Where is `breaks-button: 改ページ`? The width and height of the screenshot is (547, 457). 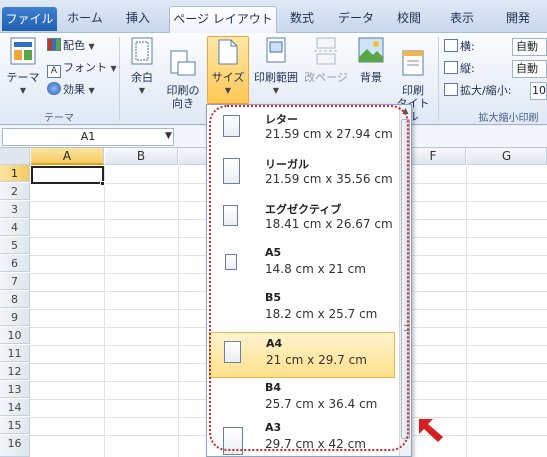
breaks-button: 改ページ is located at coordinates (326, 60).